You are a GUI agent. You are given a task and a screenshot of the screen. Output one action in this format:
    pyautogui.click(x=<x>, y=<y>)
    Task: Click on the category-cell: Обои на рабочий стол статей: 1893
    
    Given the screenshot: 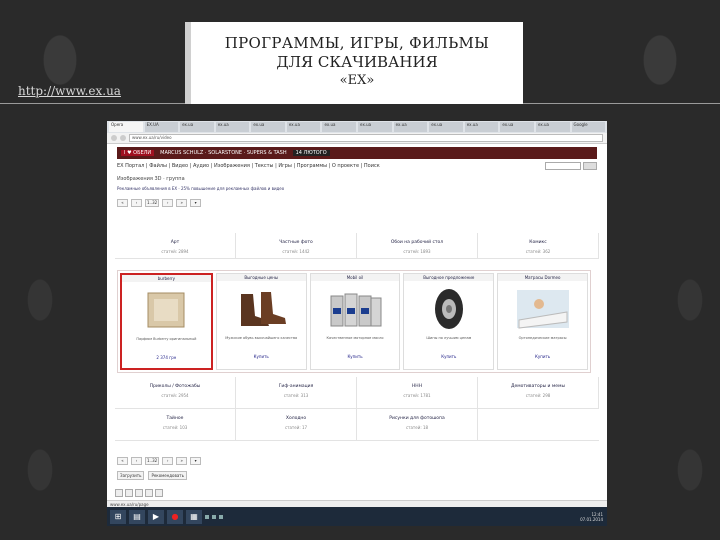 What is the action you would take?
    pyautogui.click(x=417, y=246)
    